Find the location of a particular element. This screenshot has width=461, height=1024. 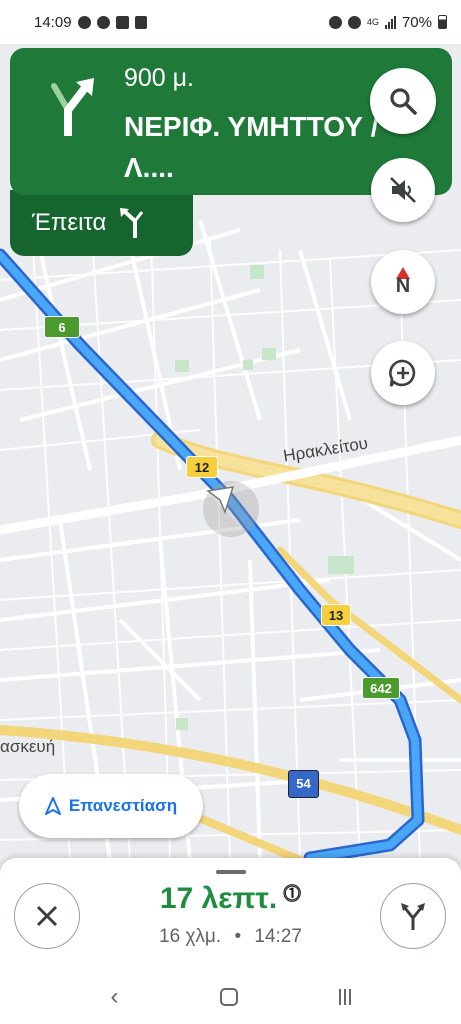

then-banner: Έπειτα is located at coordinates (101, 223).